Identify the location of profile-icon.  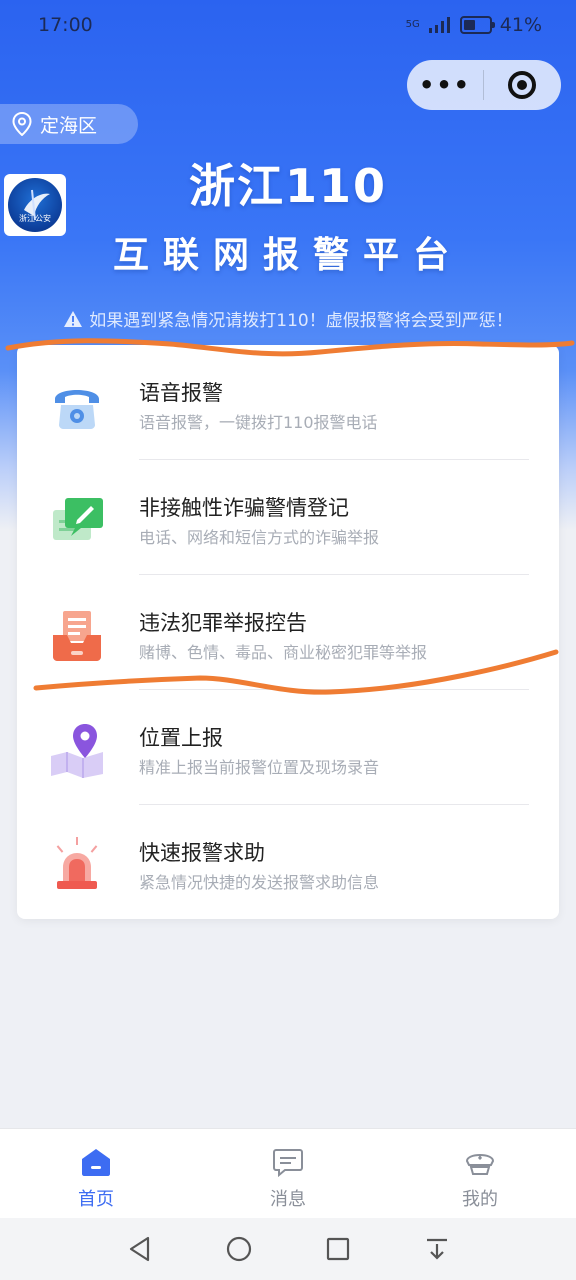
(480, 1164).